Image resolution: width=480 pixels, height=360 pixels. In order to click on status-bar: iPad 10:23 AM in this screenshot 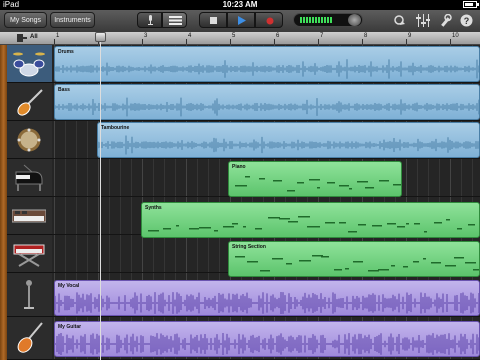, I will do `click(240, 5)`.